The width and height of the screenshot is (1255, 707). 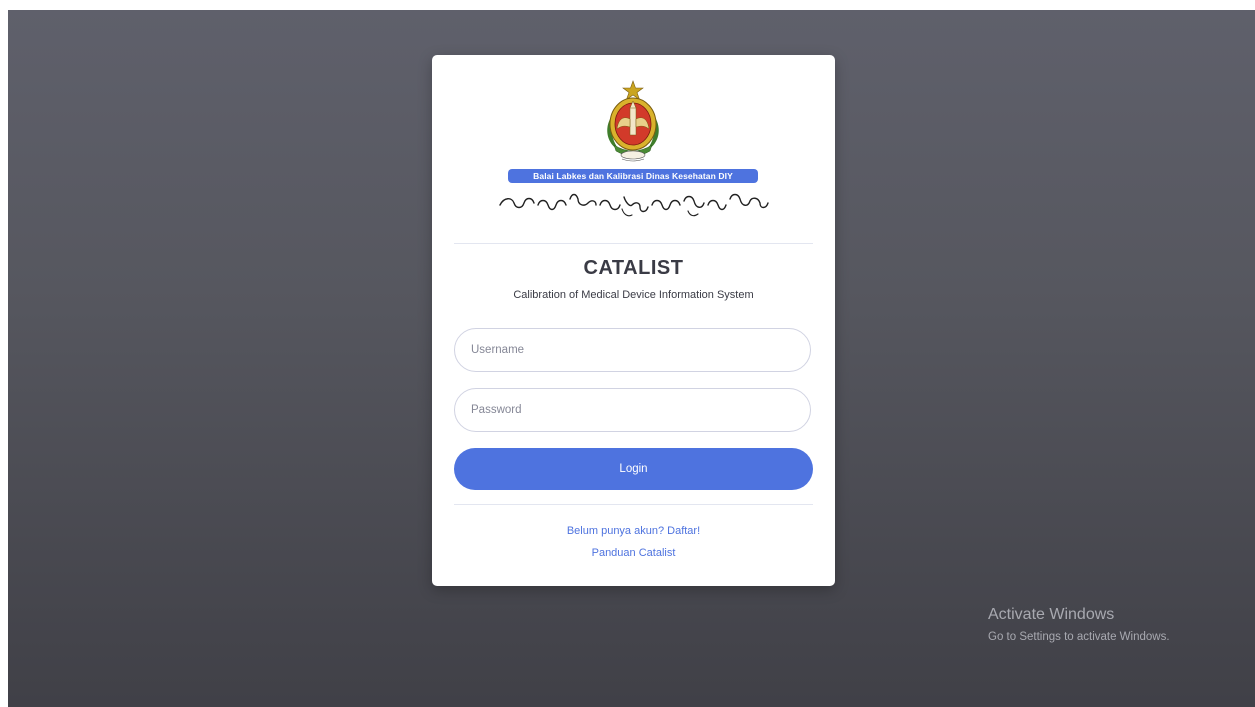 I want to click on activate-windows-subtitle: Go to Settings to activate Windows., so click(x=1079, y=637).